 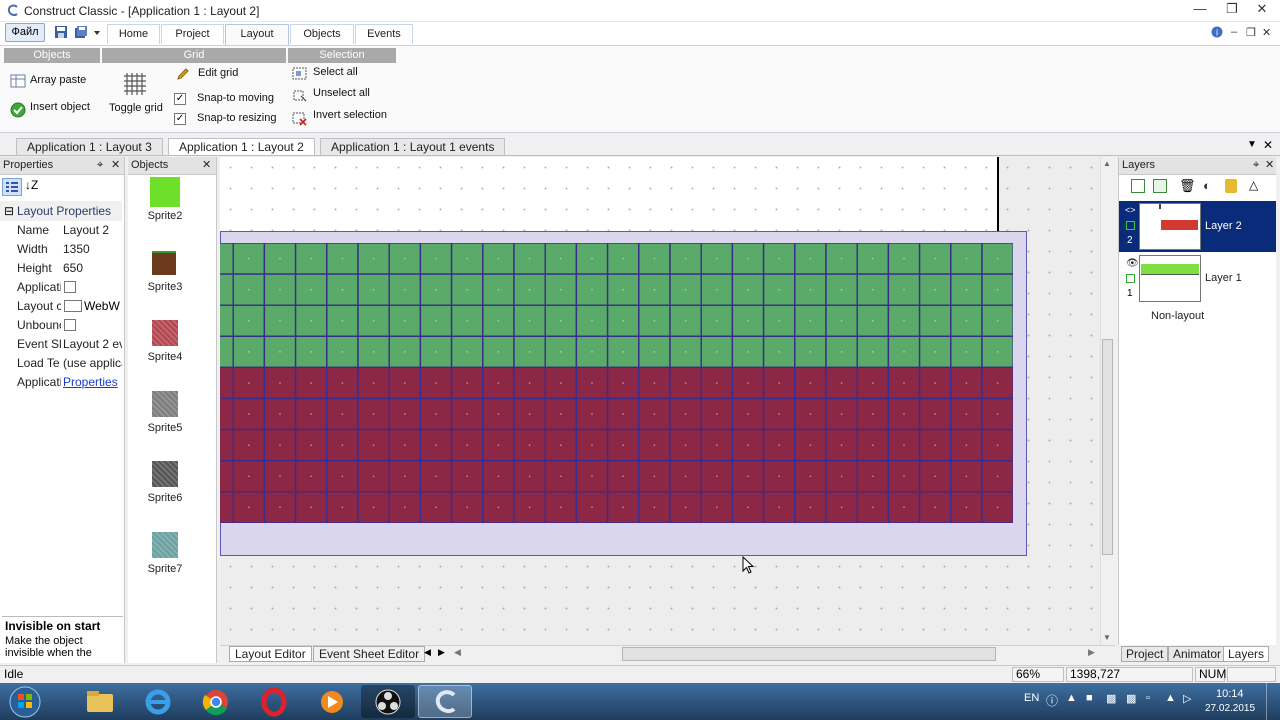 I want to click on layer-up-icon: △, so click(x=1253, y=185).